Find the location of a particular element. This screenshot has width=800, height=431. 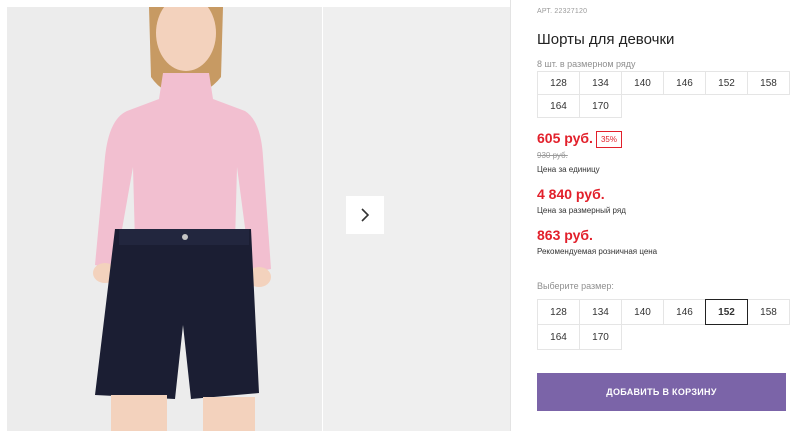

size-row-item: 158 is located at coordinates (768, 83).